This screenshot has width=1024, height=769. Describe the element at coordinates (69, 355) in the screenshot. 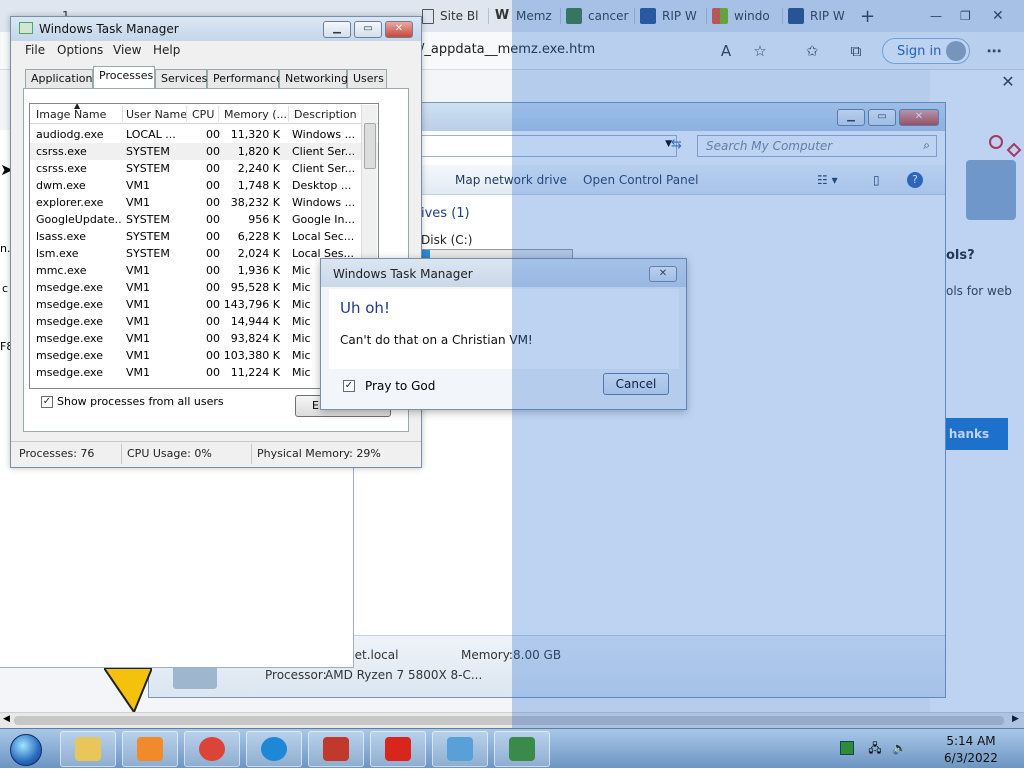

I see `cell-image-name: msedge.exe` at that location.